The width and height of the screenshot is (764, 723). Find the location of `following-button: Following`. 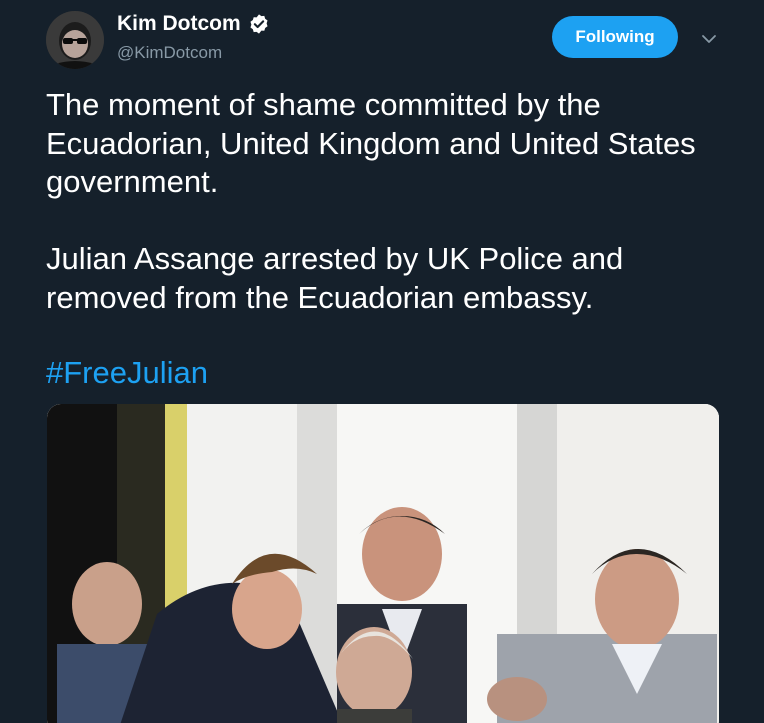

following-button: Following is located at coordinates (615, 37).